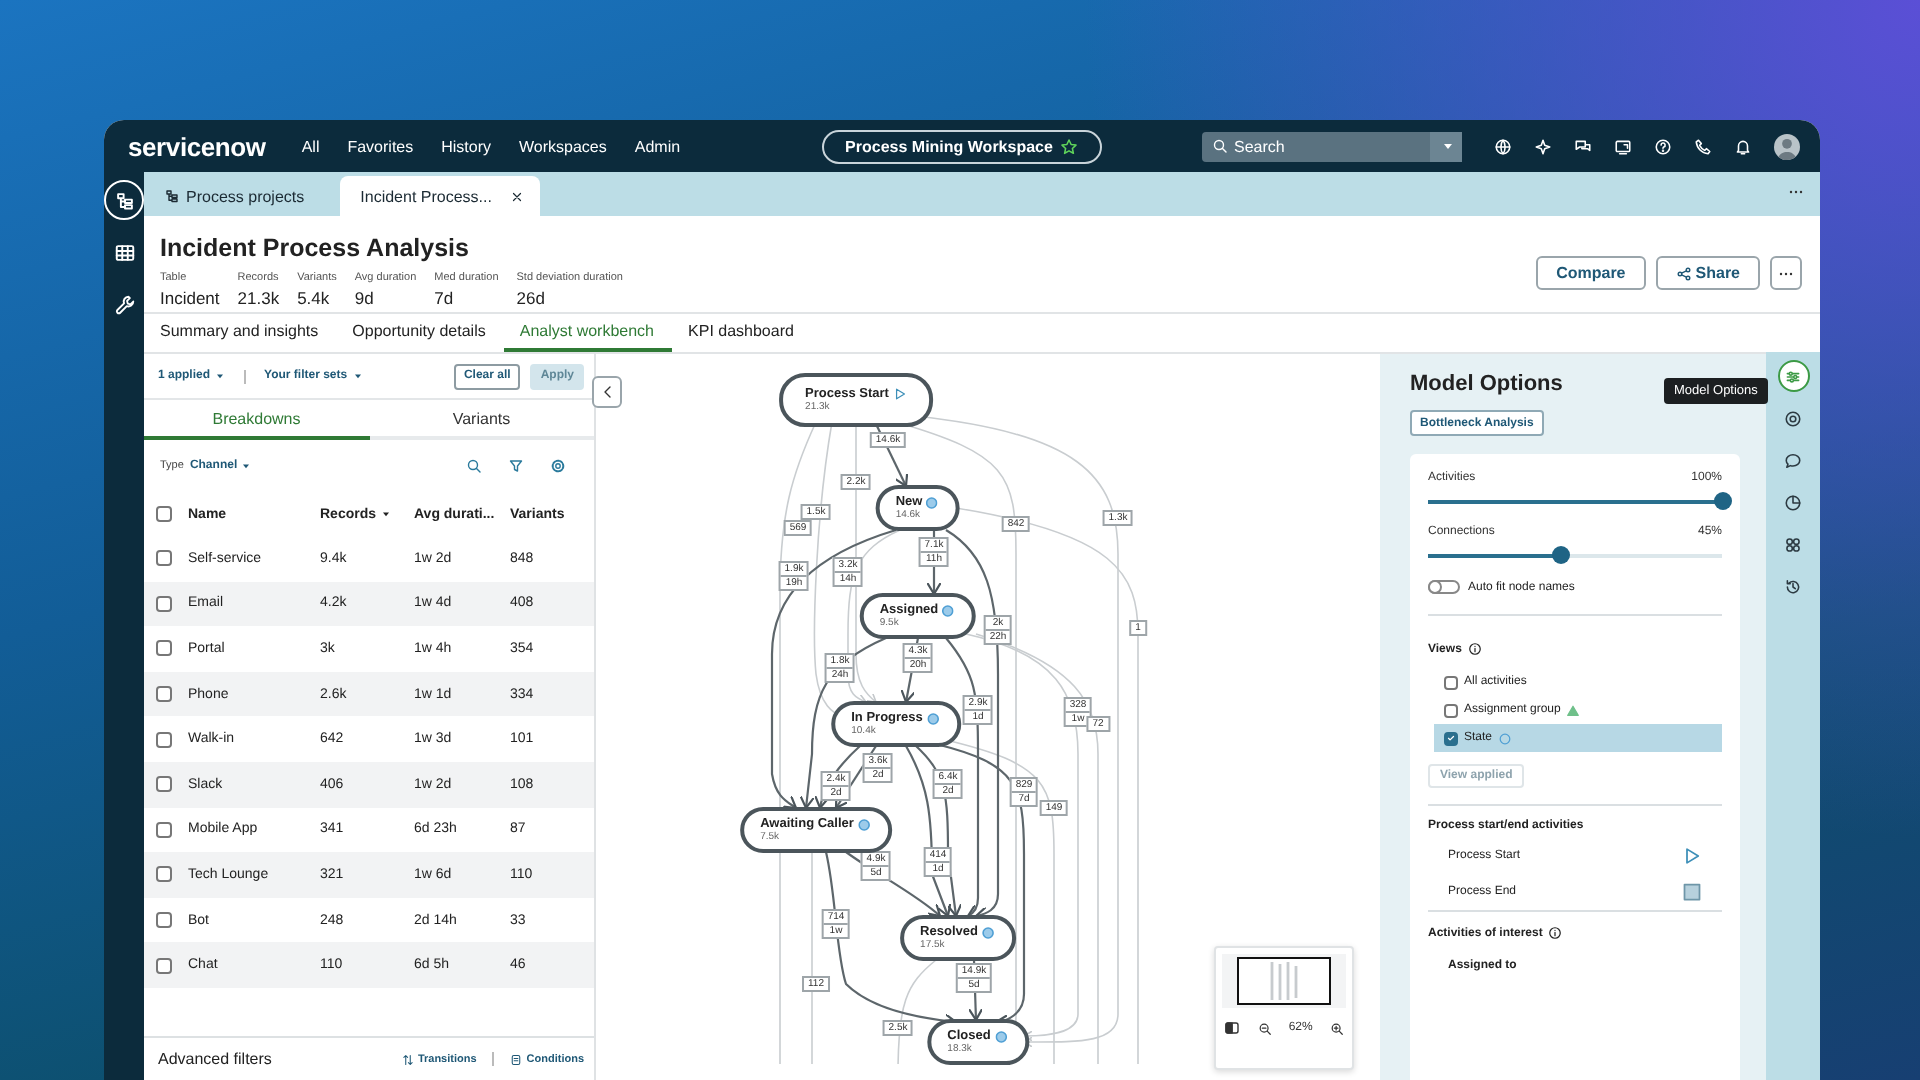 This screenshot has width=1920, height=1080. I want to click on workspace-selector: Process Mining Workspace, so click(962, 146).